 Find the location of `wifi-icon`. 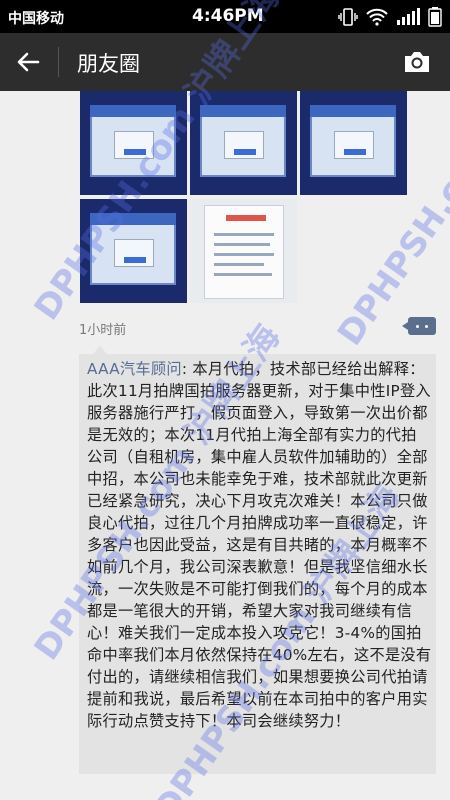

wifi-icon is located at coordinates (377, 17).